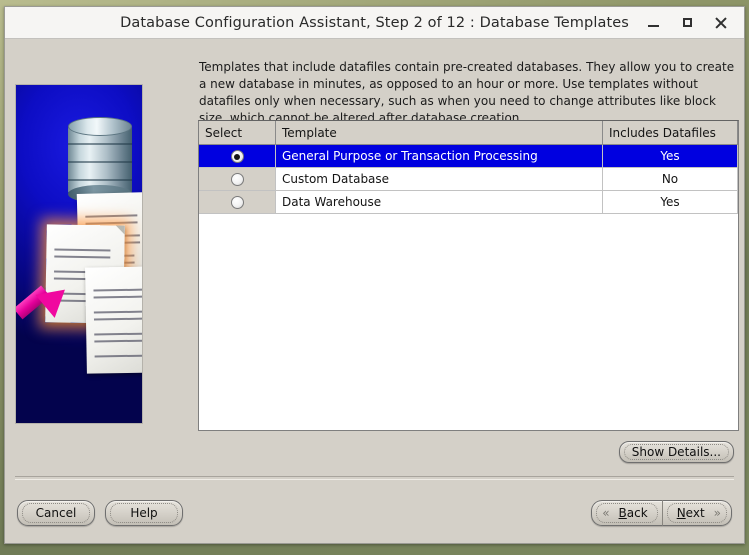 The height and width of the screenshot is (555, 749). I want to click on footer-navigation-buttons: « Back Next », so click(661, 513).